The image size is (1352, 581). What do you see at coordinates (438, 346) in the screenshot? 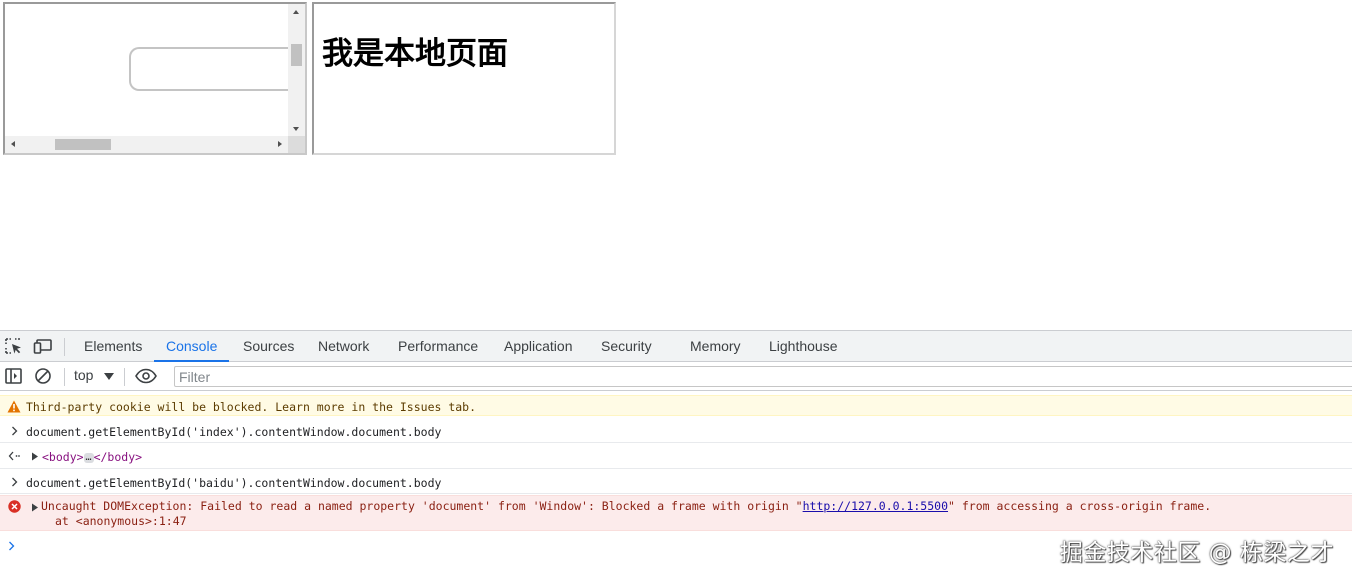
I see `tab-performance: Performance` at bounding box center [438, 346].